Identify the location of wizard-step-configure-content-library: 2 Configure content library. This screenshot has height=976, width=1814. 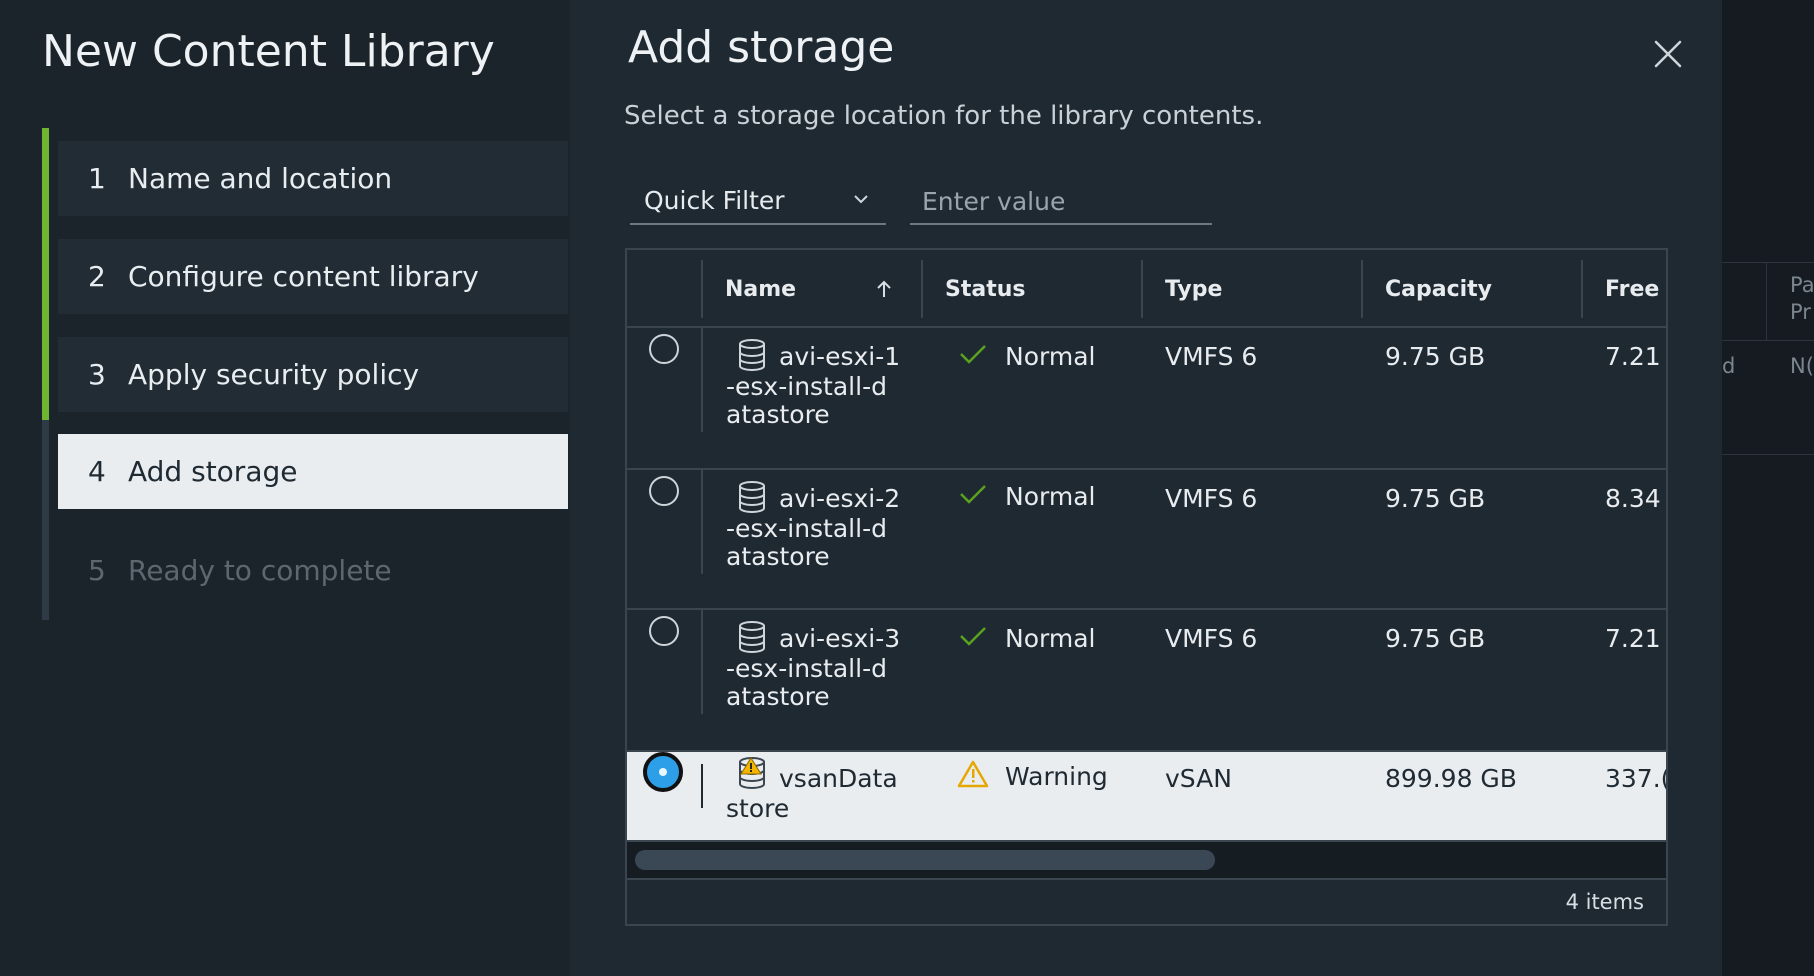
(313, 276).